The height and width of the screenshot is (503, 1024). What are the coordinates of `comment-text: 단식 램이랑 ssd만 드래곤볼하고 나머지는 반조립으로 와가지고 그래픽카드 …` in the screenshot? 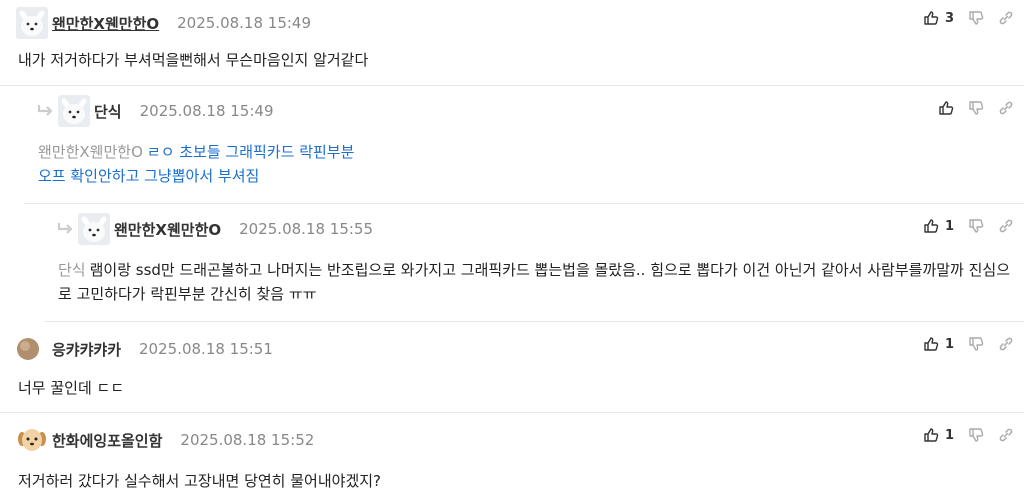 It's located at (538, 282).